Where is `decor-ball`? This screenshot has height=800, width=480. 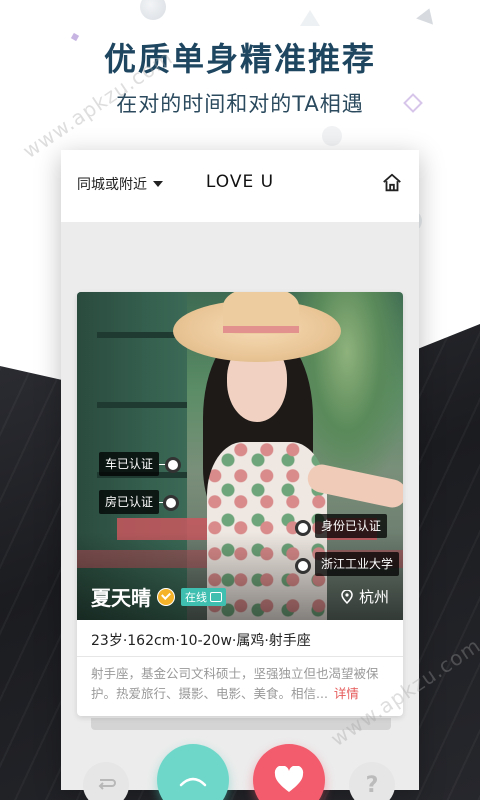 decor-ball is located at coordinates (332, 136).